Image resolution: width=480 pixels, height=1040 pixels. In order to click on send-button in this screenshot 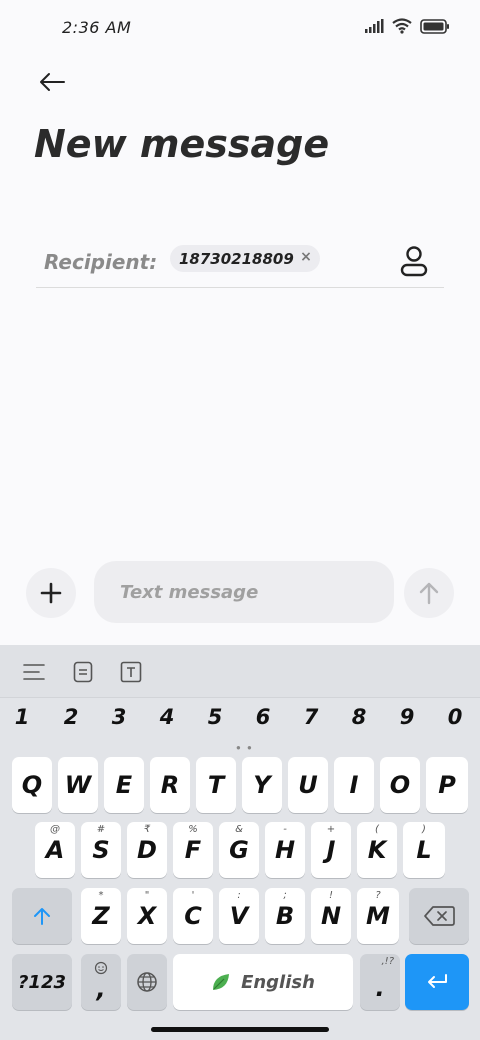, I will do `click(429, 593)`.